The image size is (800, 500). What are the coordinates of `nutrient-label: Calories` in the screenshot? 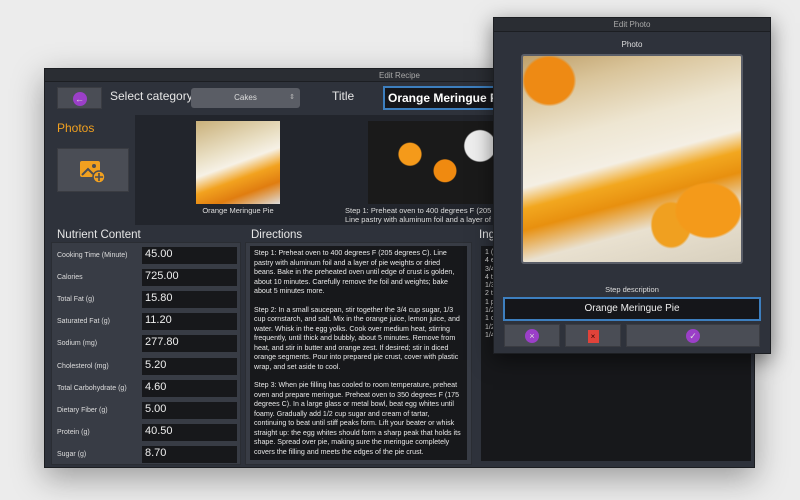 It's located at (70, 277).